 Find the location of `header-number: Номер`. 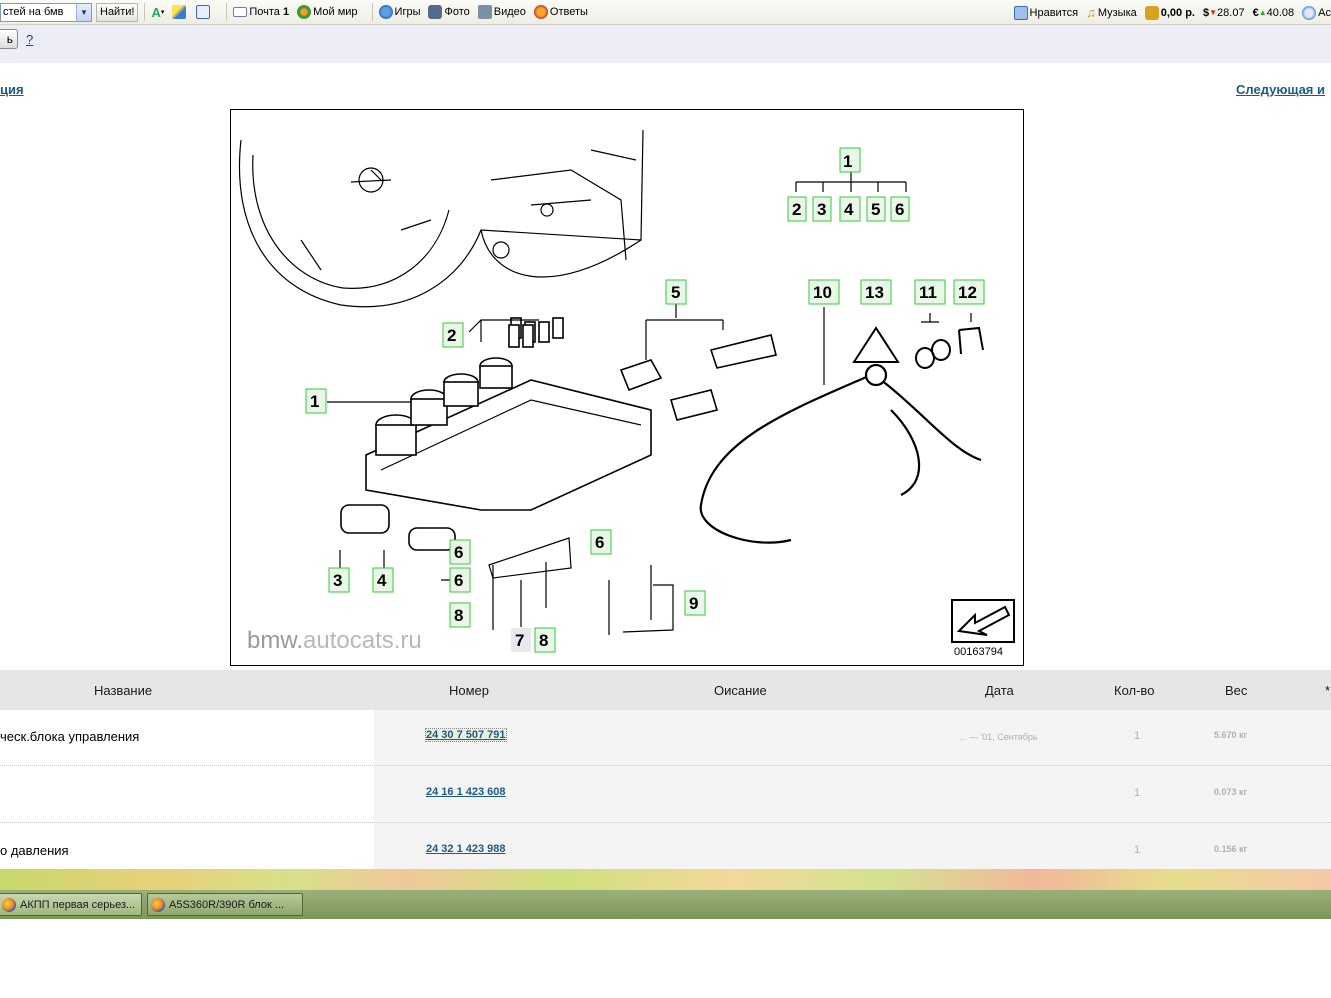

header-number: Номер is located at coordinates (469, 690).